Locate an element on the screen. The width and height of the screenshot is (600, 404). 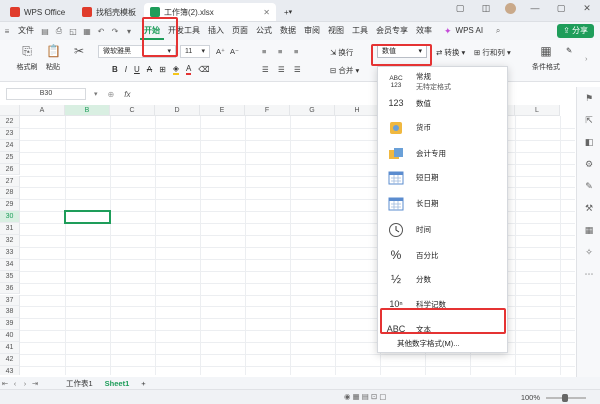
row-header: 23 is located at coordinates (10, 133).